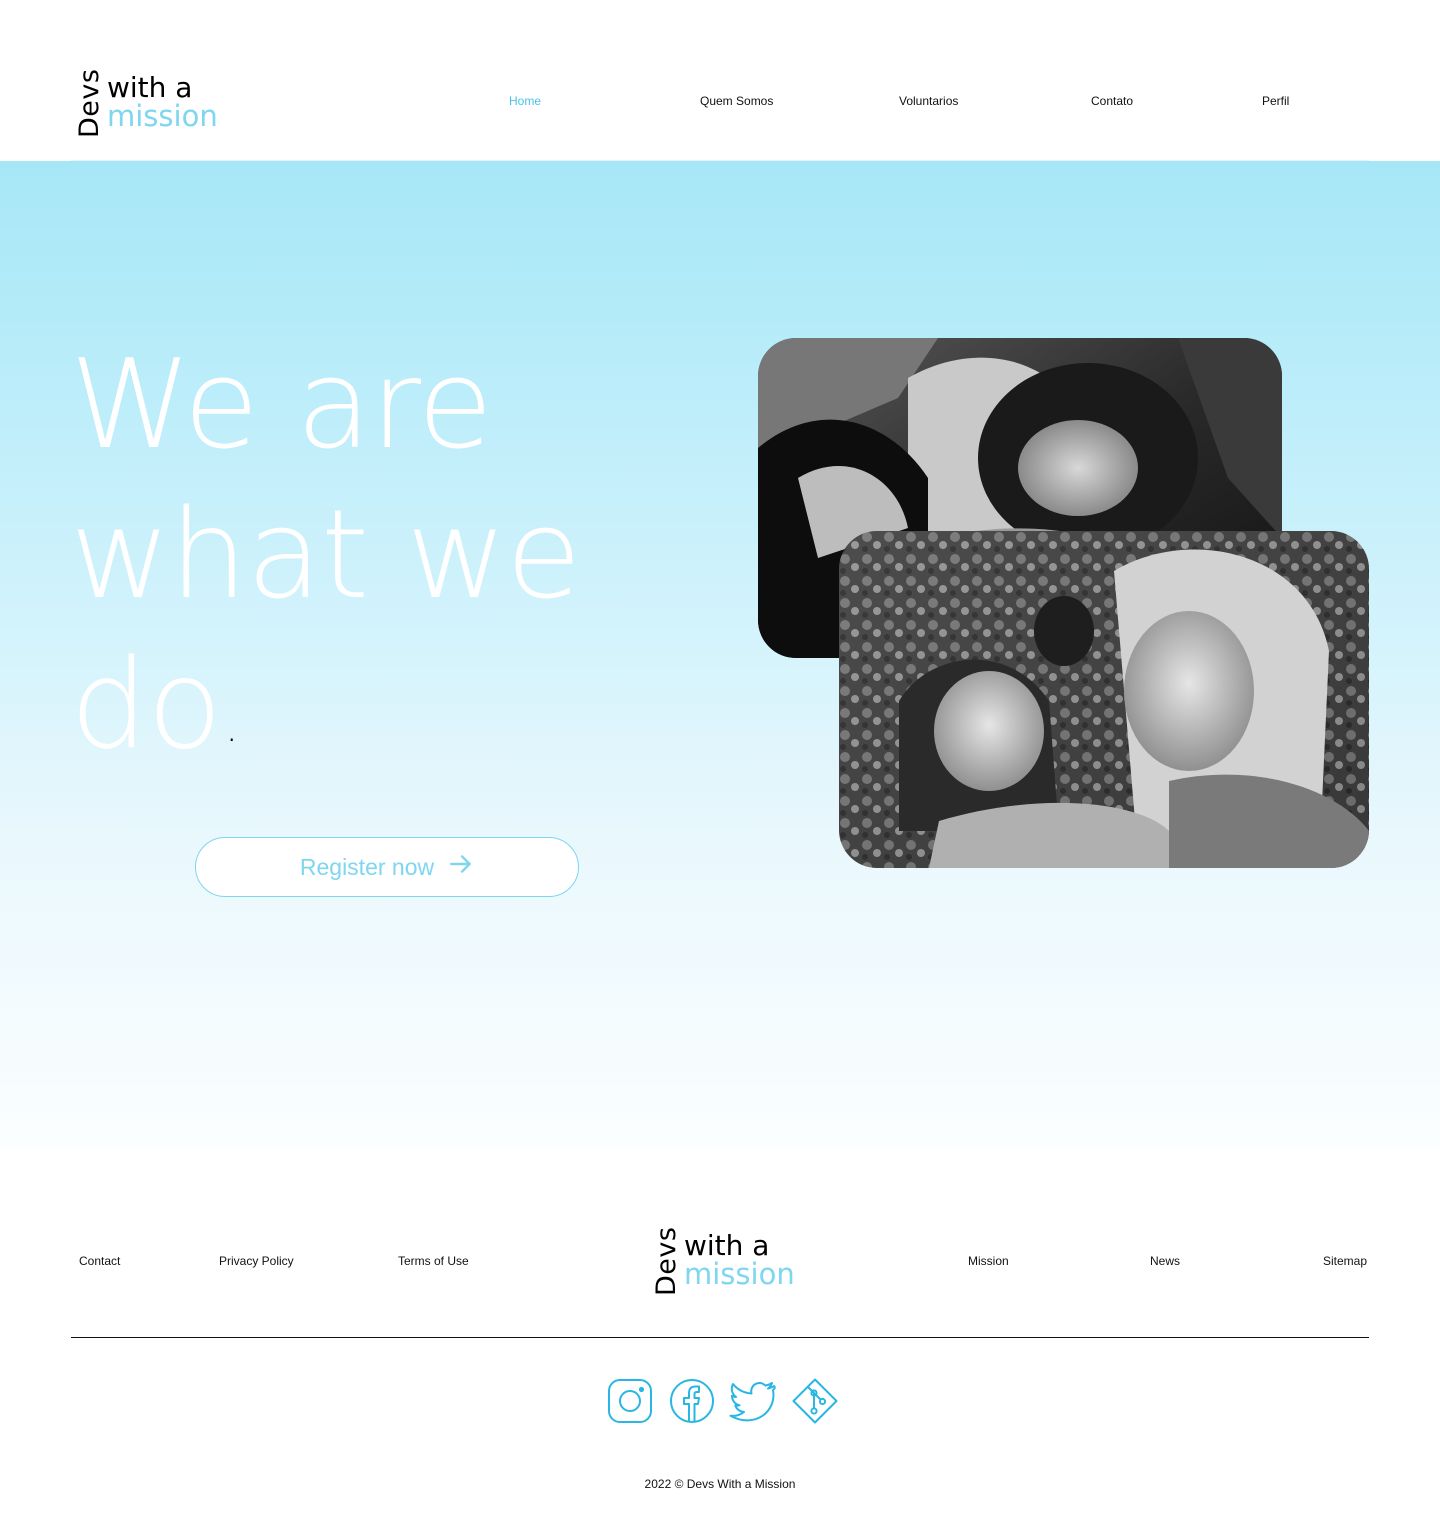  I want to click on headline-line-3: do., so click(370, 706).